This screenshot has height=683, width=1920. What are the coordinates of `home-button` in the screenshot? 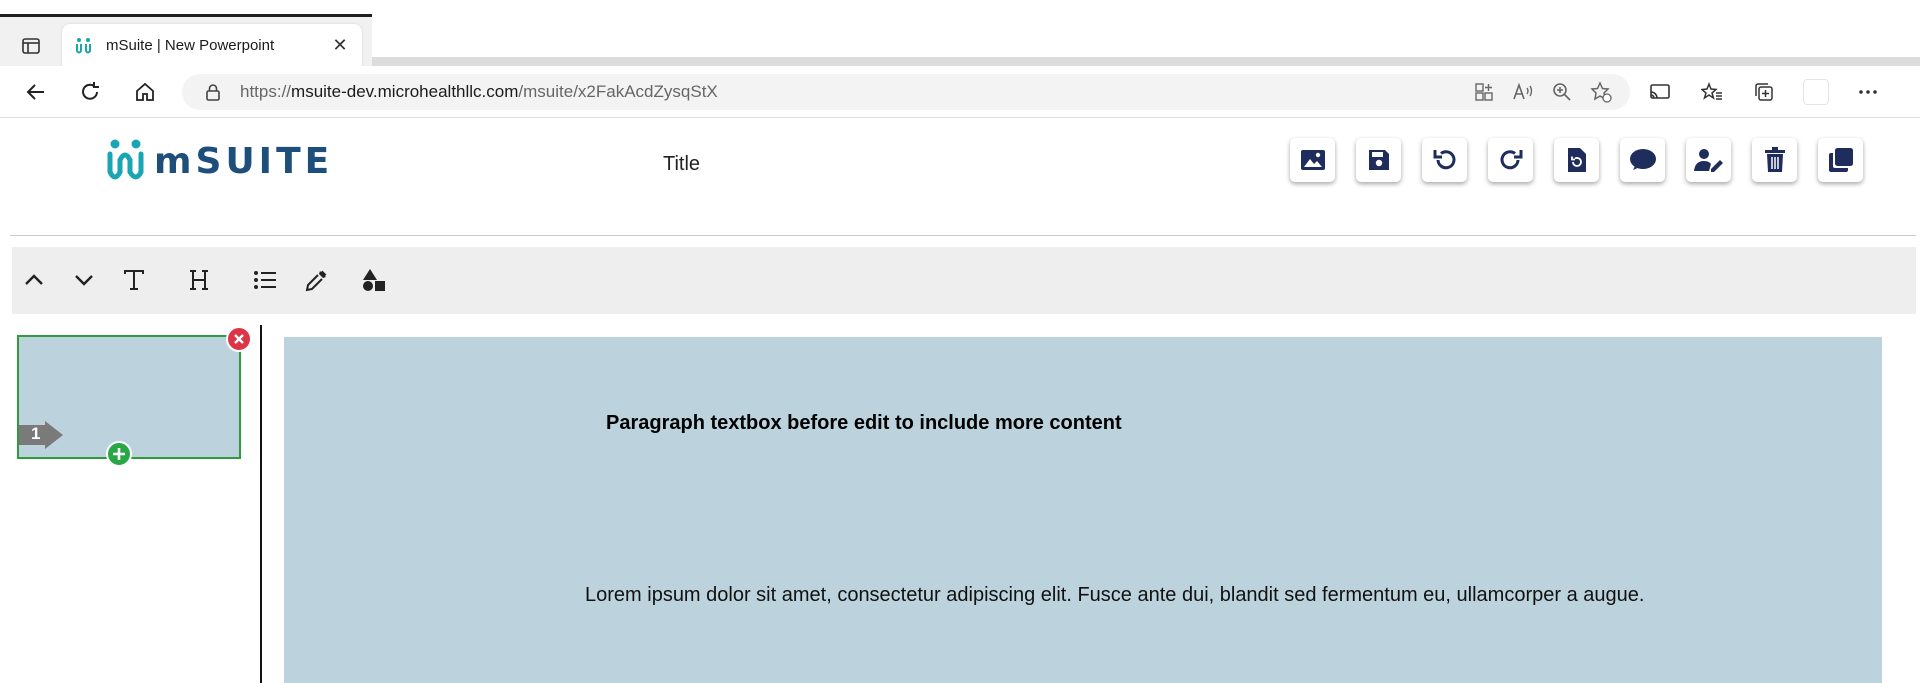 It's located at (145, 92).